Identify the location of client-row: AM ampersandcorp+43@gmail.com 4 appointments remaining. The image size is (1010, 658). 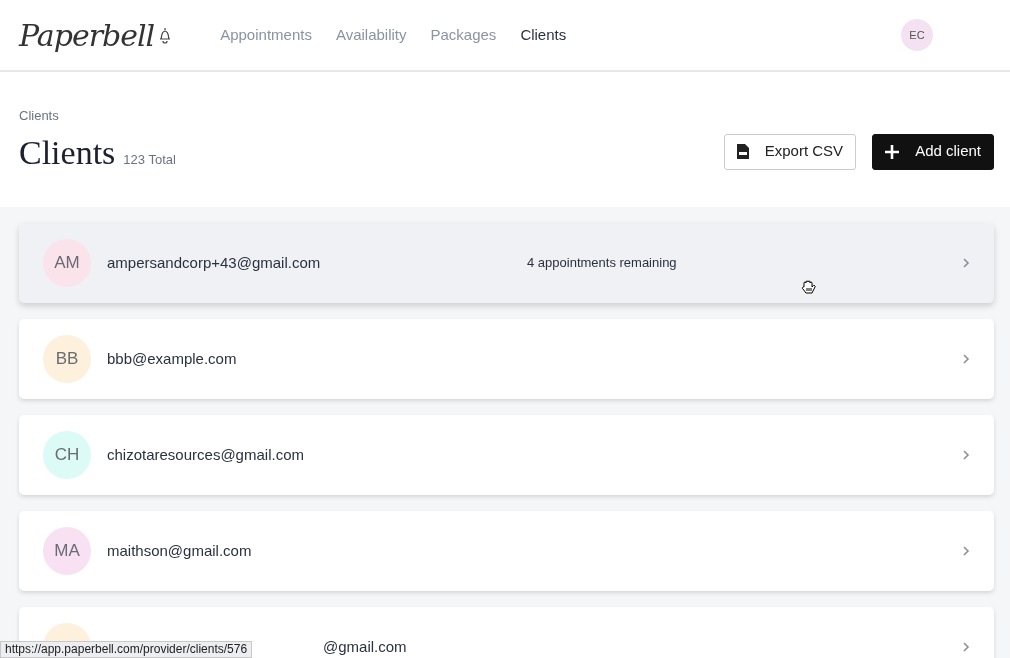
(506, 263).